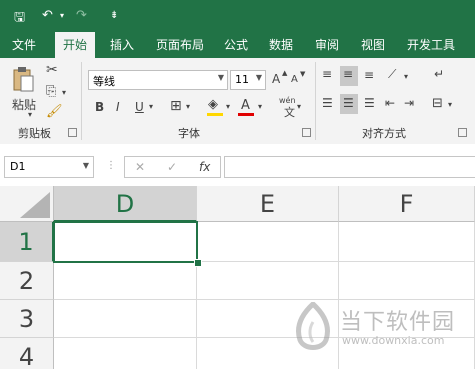 This screenshot has width=475, height=376. I want to click on redo-icon: ↷, so click(81, 15).